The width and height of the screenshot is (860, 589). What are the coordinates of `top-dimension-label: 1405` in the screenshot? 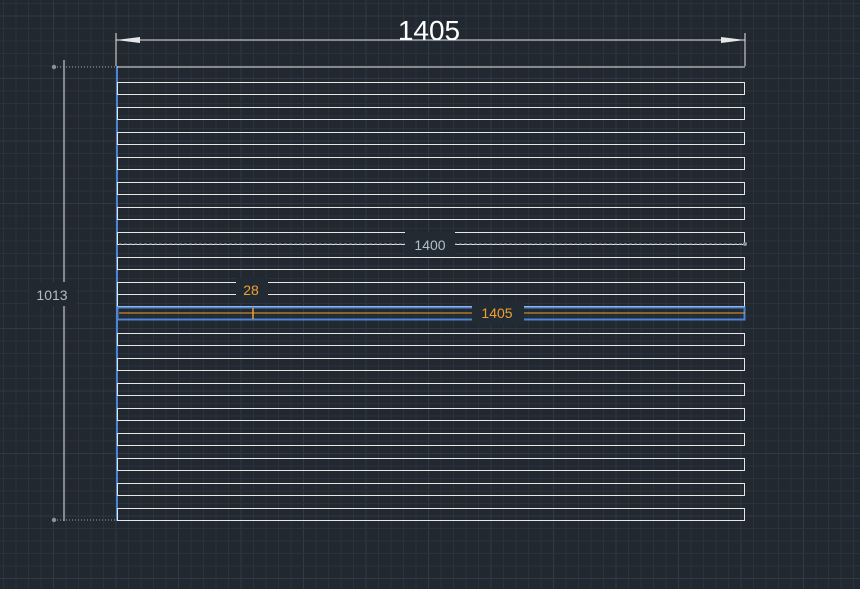 It's located at (429, 30).